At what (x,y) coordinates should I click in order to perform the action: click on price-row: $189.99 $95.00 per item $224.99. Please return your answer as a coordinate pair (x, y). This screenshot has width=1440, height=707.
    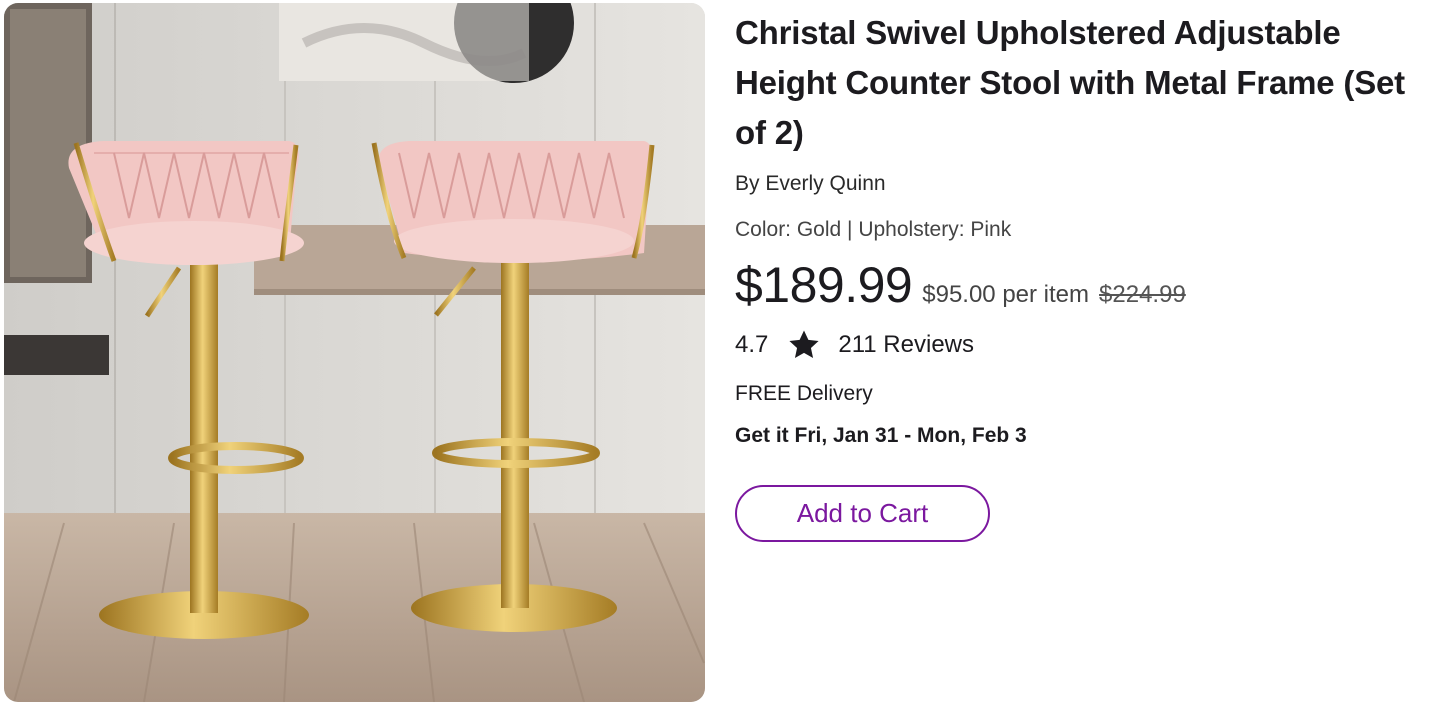
    Looking at the image, I should click on (1075, 285).